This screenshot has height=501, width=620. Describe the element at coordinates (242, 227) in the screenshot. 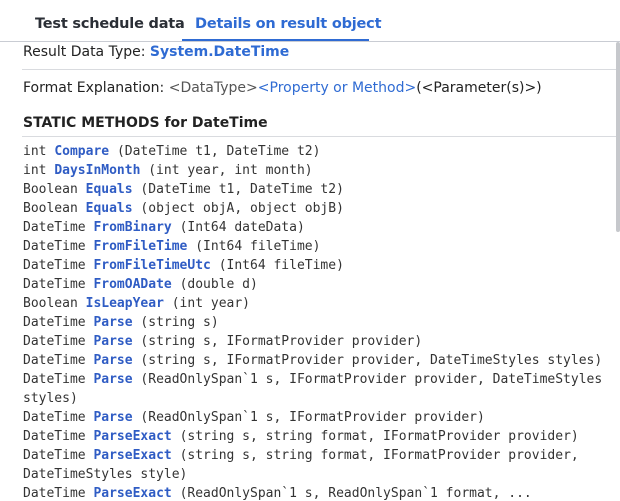

I see `method-arguments: (Int64 dateData)` at that location.